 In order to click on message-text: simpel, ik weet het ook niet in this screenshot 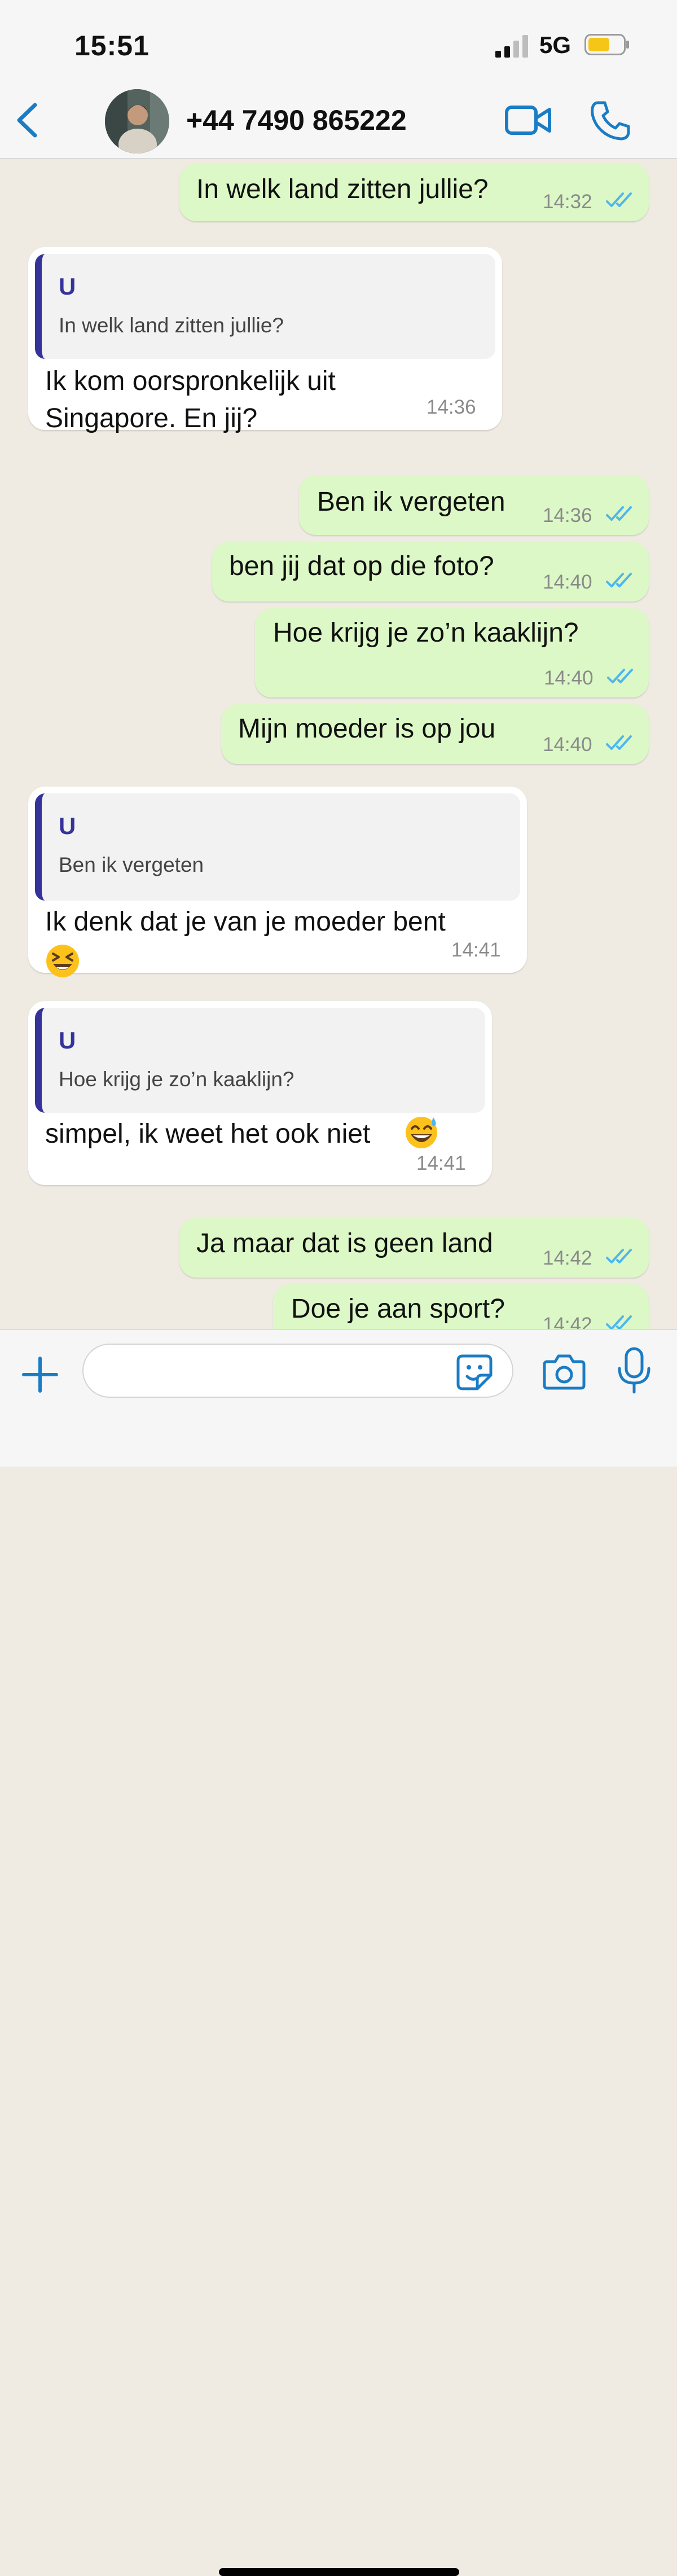, I will do `click(208, 1134)`.